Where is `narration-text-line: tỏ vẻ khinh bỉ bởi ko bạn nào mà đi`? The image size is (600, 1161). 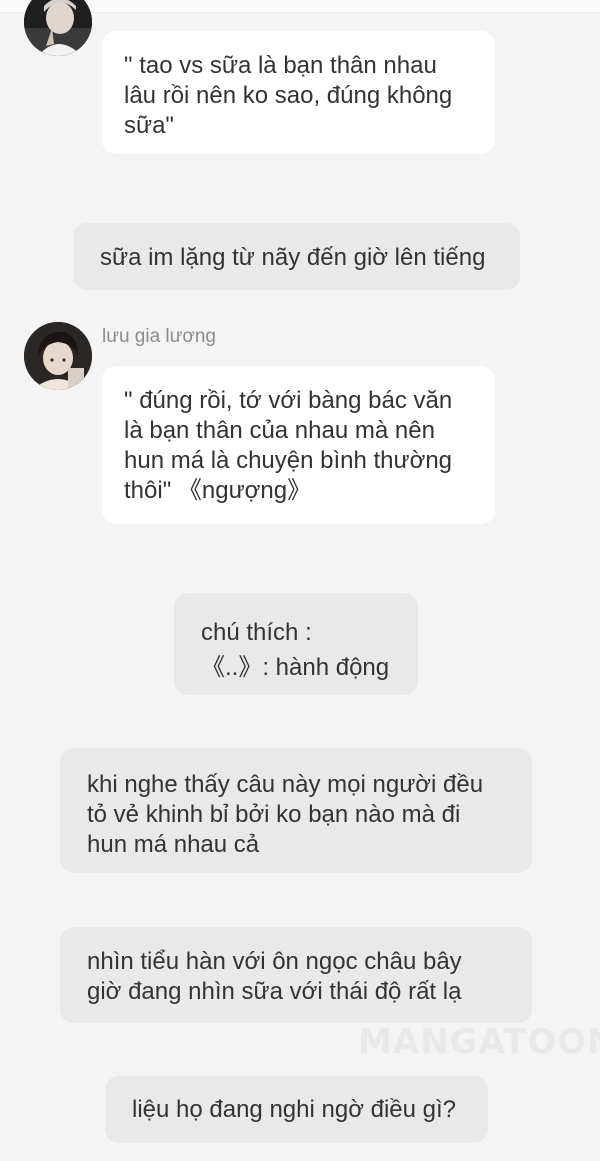
narration-text-line: tỏ vẻ khinh bỉ bởi ko bạn nào mà đi is located at coordinates (274, 814).